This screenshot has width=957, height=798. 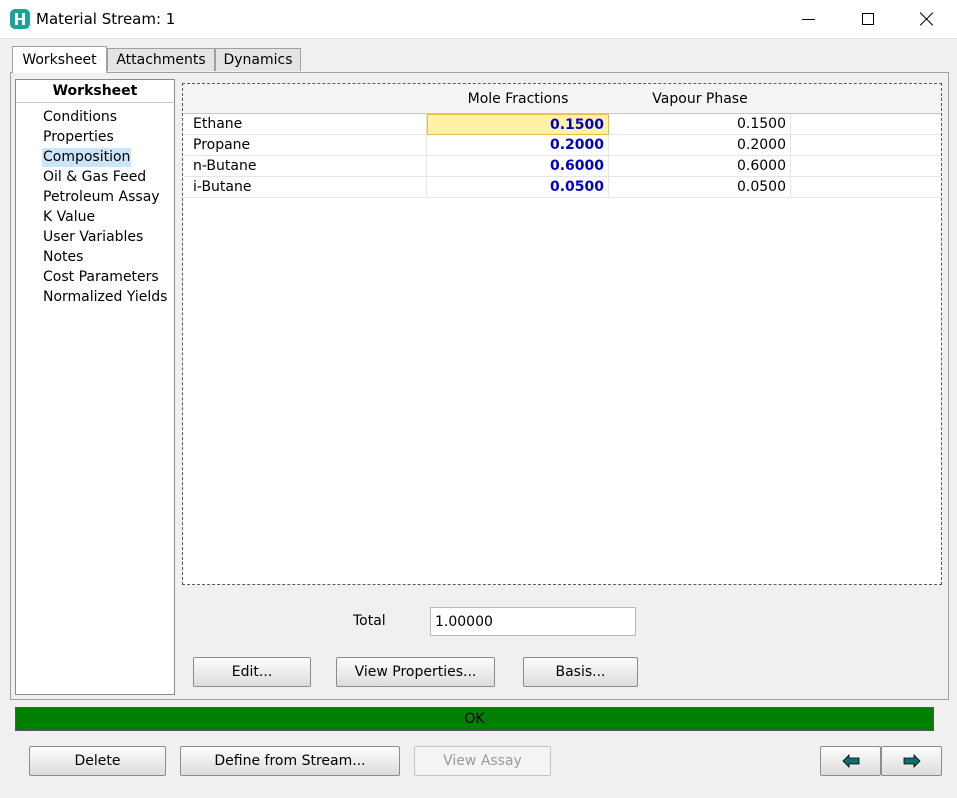 I want to click on window-title: Material Stream: 1, so click(x=106, y=19).